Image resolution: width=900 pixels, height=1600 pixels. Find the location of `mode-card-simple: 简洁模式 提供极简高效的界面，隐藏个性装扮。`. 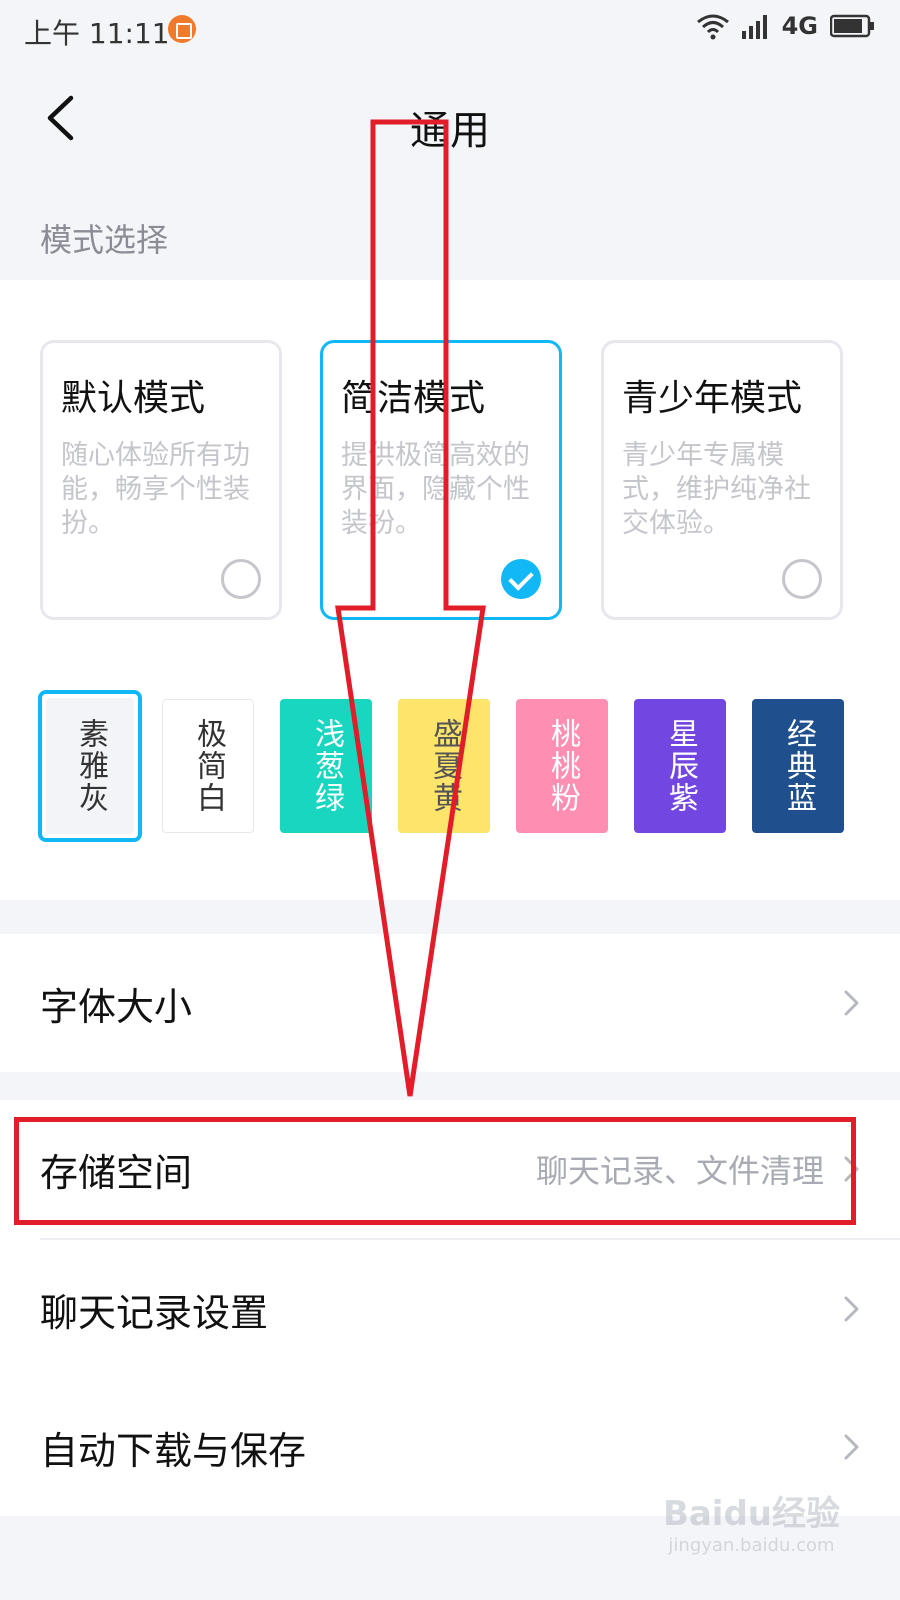

mode-card-simple: 简洁模式 提供极简高效的界面，隐藏个性装扮。 is located at coordinates (441, 480).